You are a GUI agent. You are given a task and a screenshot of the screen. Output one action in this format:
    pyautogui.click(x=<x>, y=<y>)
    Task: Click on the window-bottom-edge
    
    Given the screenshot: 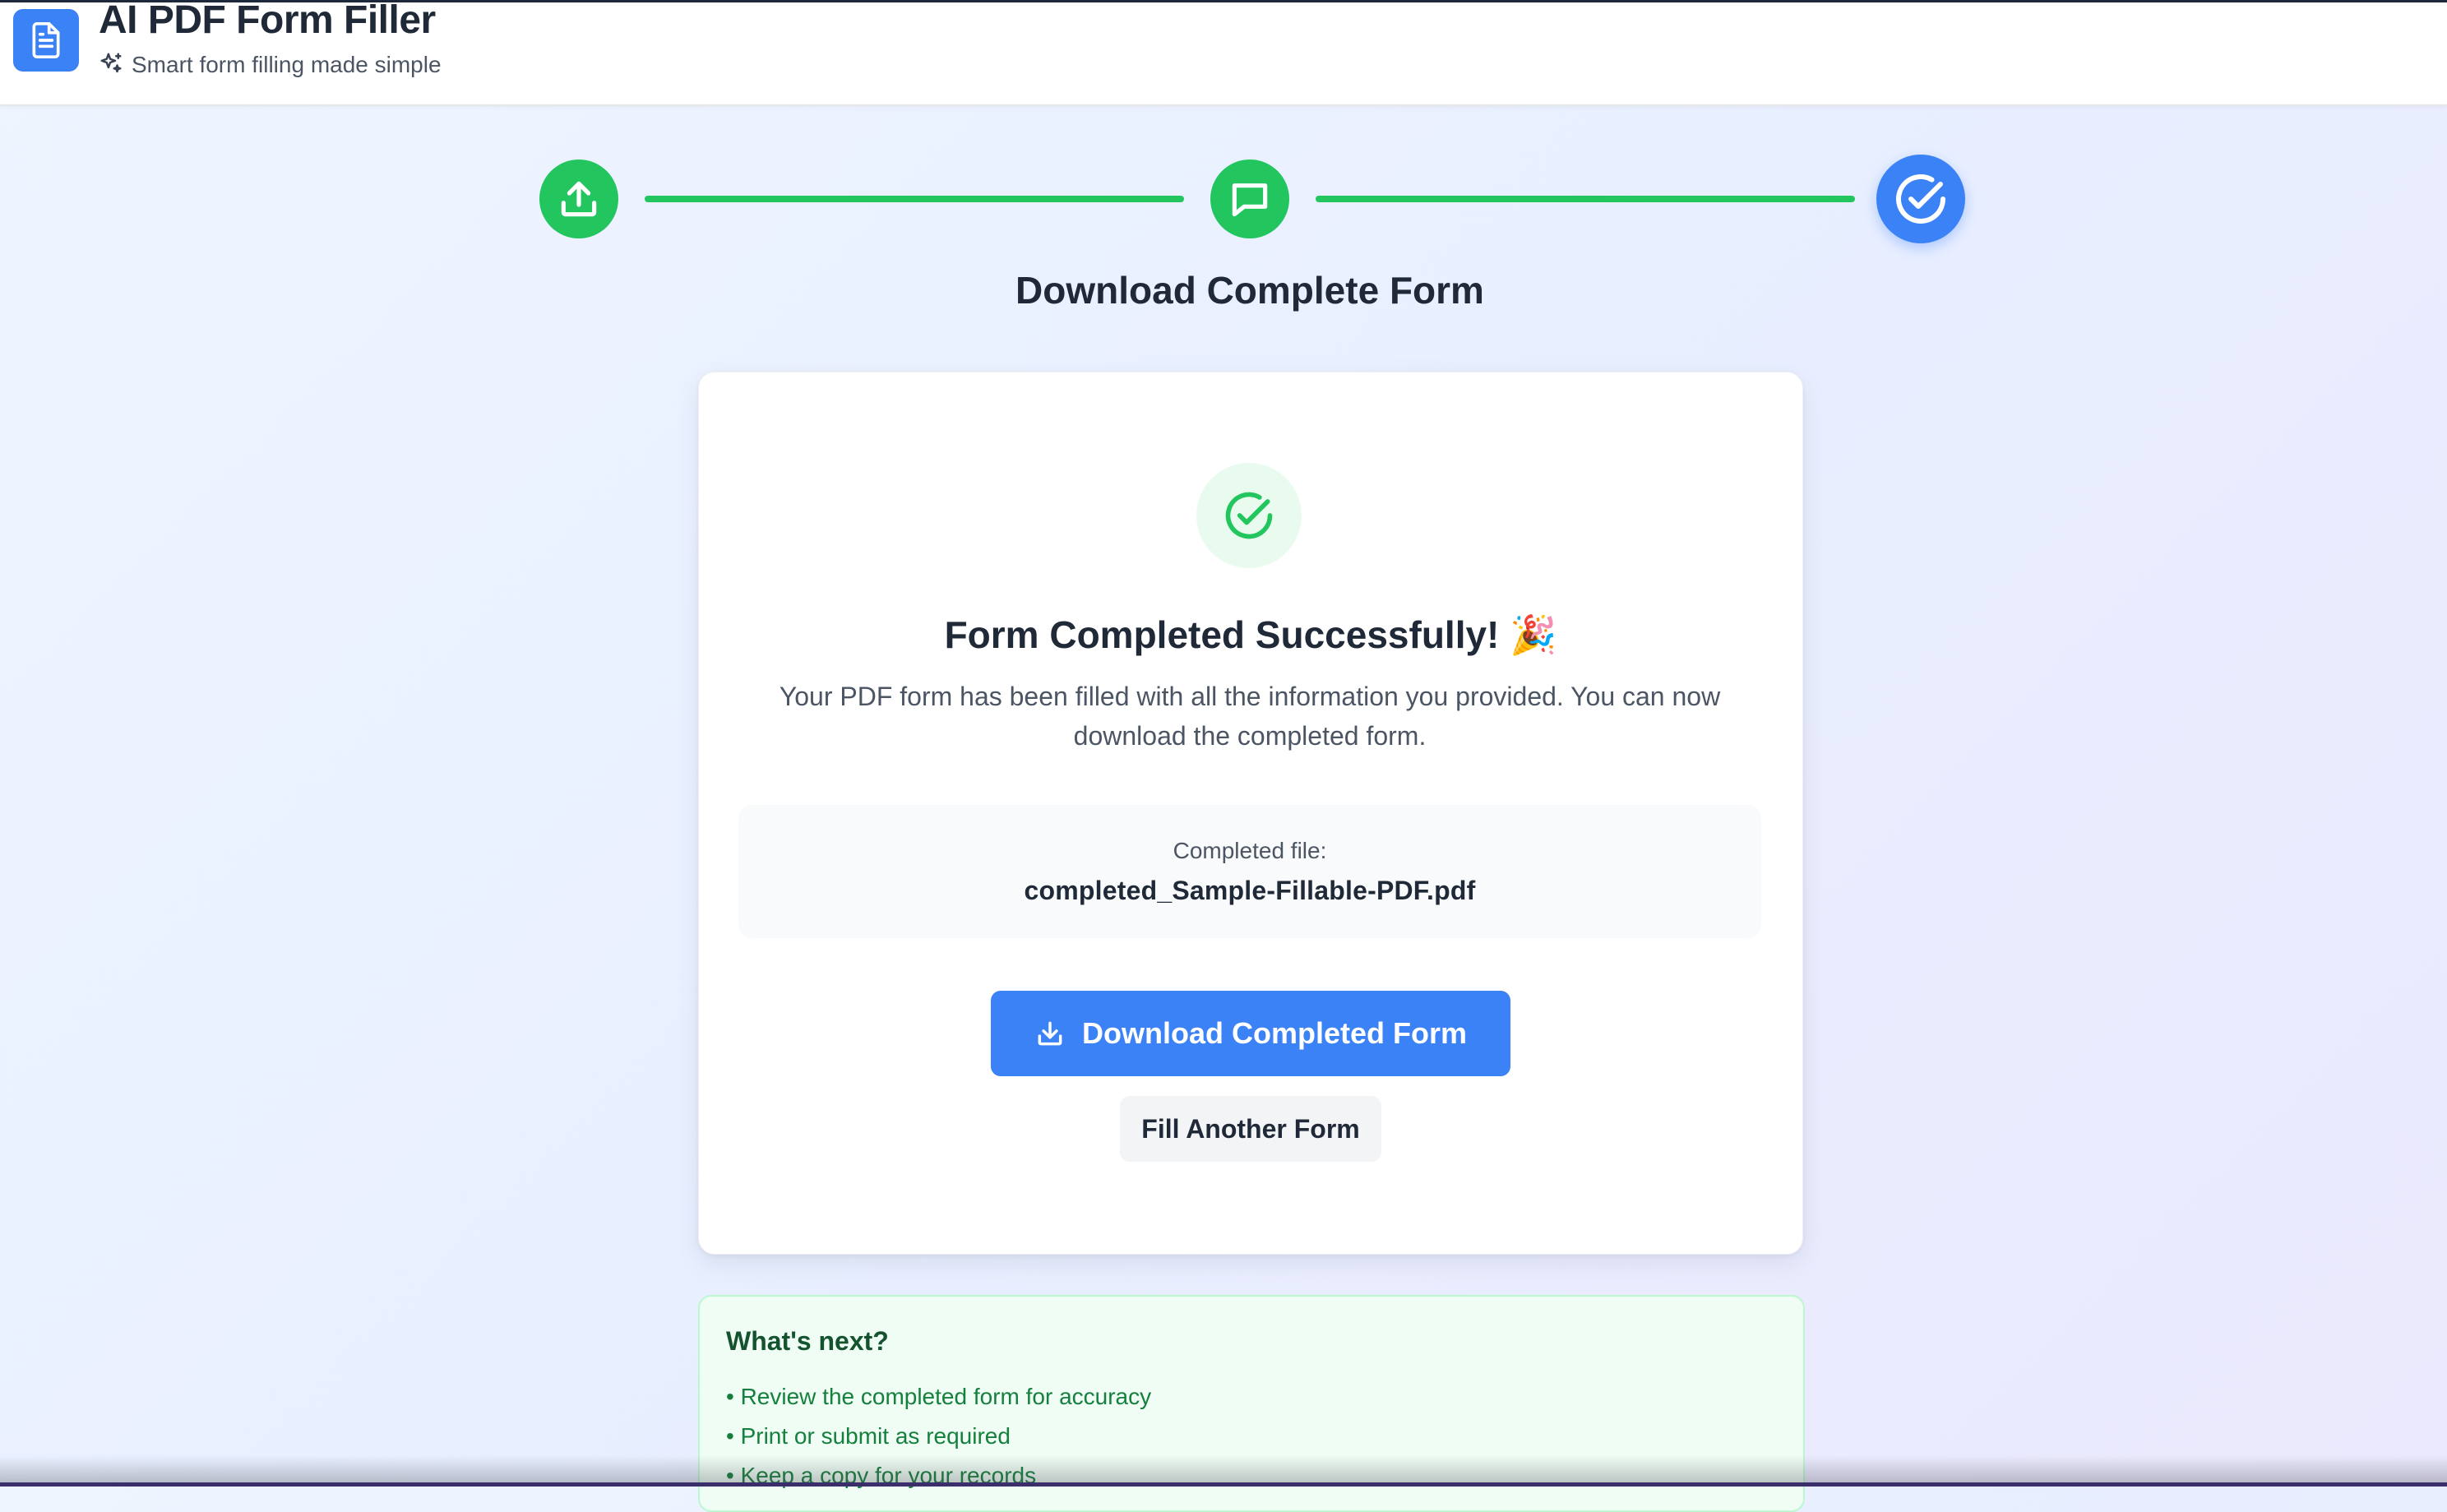 What is the action you would take?
    pyautogui.click(x=1223, y=1484)
    